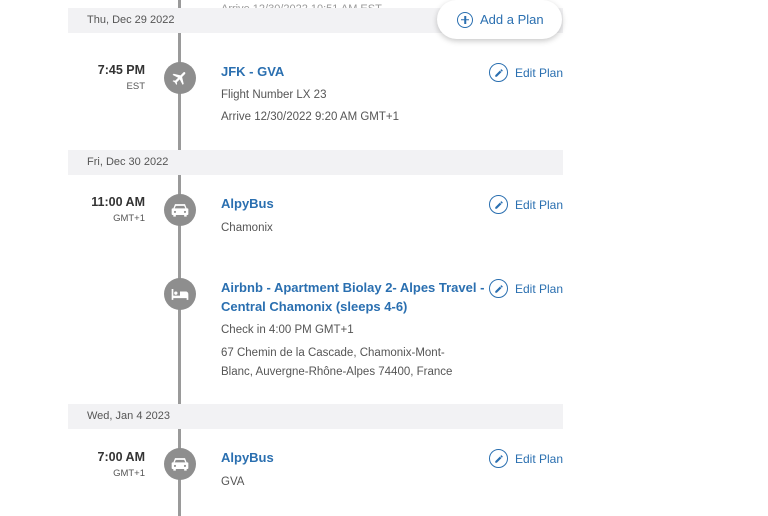 This screenshot has width=768, height=516. Describe the element at coordinates (135, 86) in the screenshot. I see `plan-timezone: EST` at that location.